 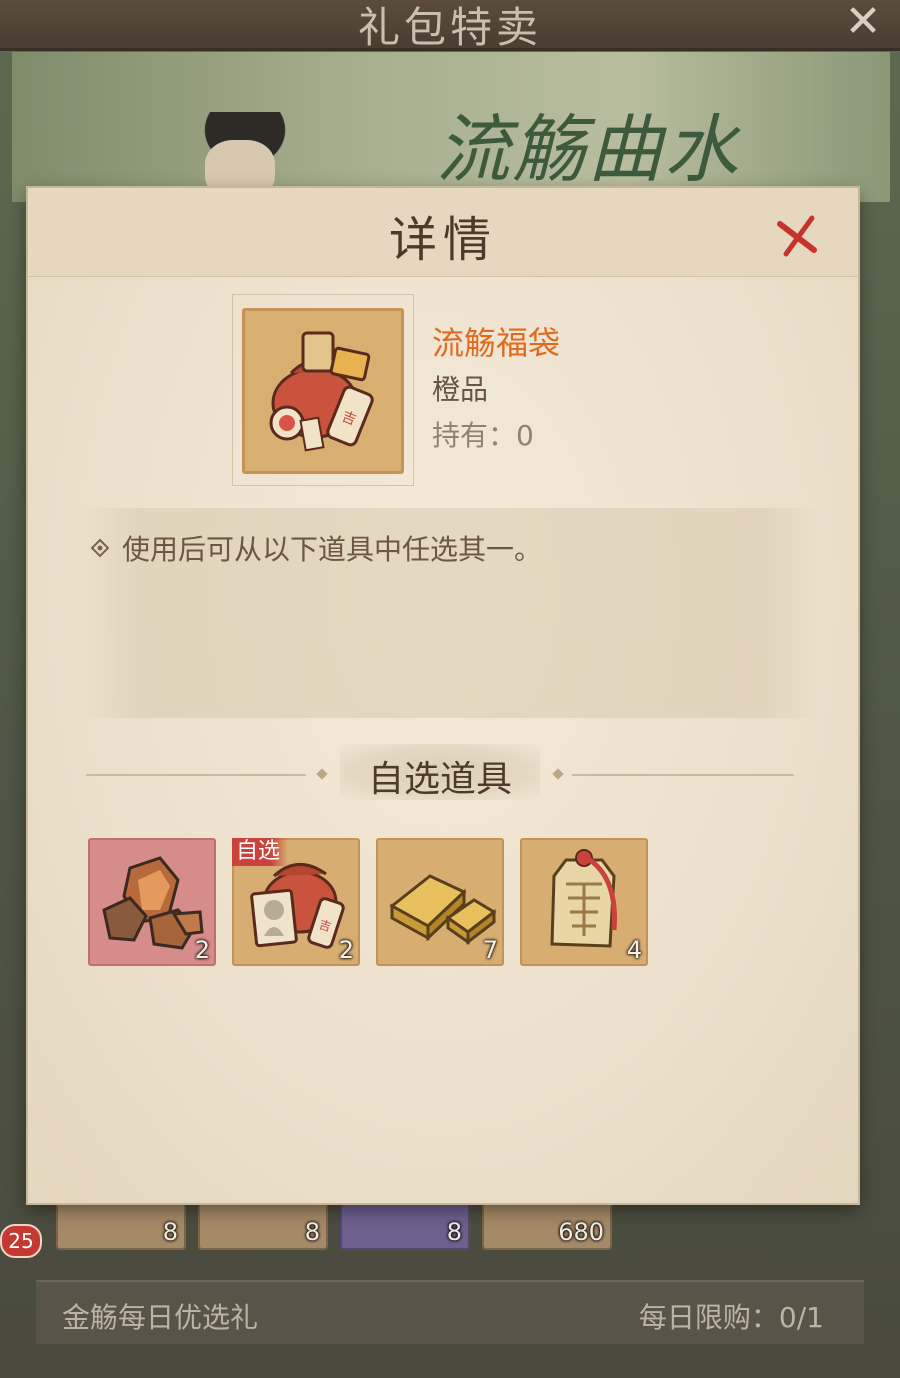 What do you see at coordinates (588, 150) in the screenshot?
I see `banner-title: 流觞曲水` at bounding box center [588, 150].